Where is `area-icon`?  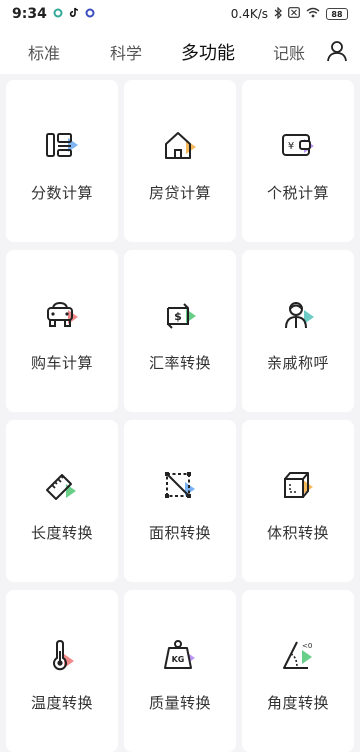
area-icon is located at coordinates (180, 486).